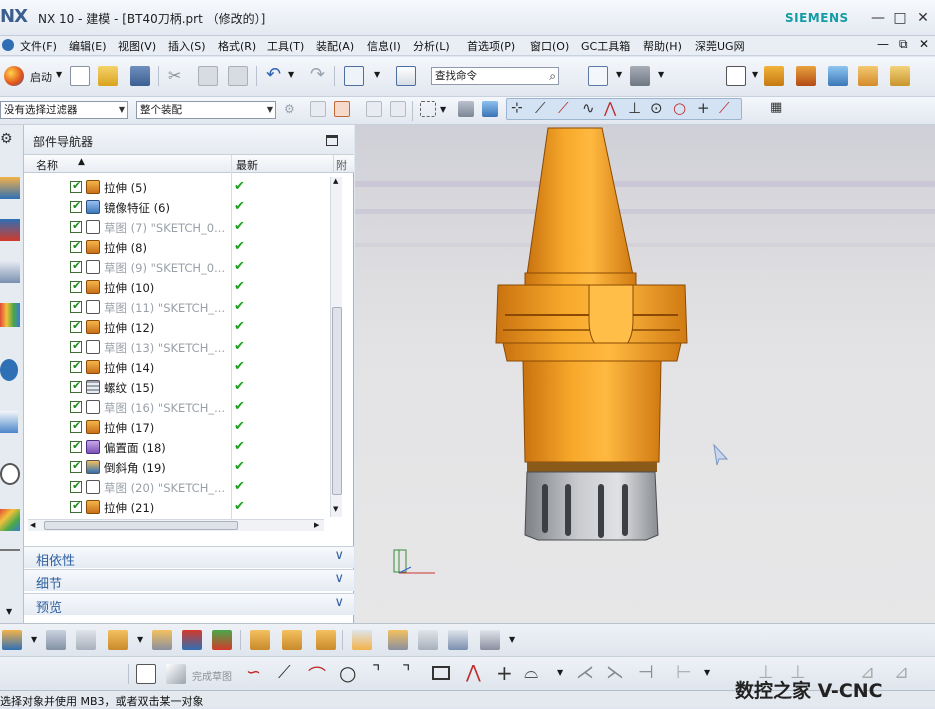 The width and height of the screenshot is (935, 709). What do you see at coordinates (285, 46) in the screenshot?
I see `menu-tools: 工具(T)` at bounding box center [285, 46].